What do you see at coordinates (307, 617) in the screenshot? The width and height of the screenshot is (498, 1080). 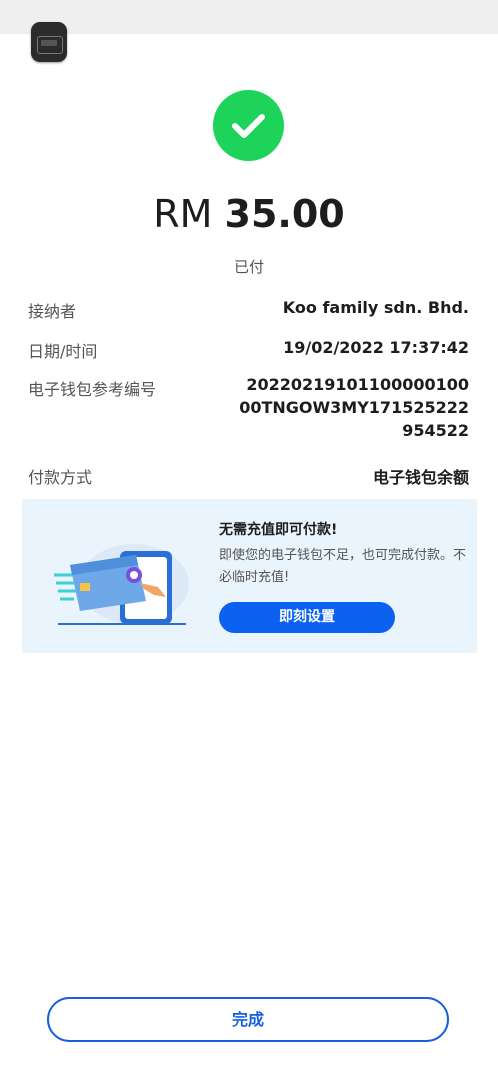 I see `setup-now-button: 即刻设置` at bounding box center [307, 617].